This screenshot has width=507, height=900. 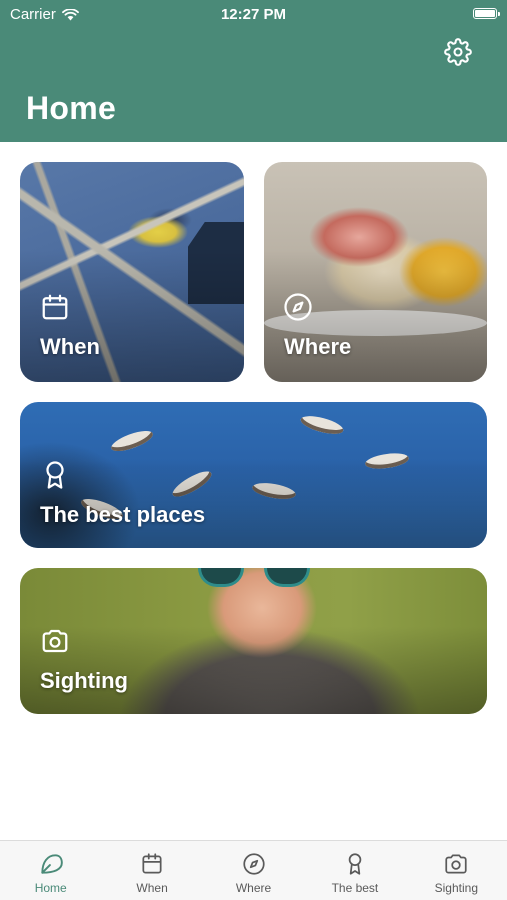 I want to click on tab-label: Sighting, so click(x=456, y=888).